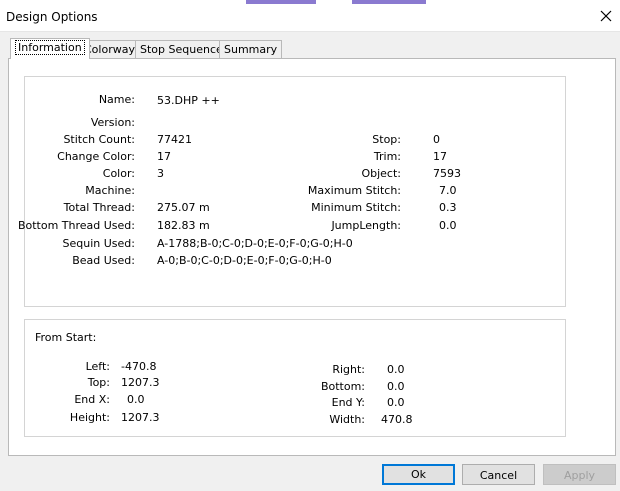  What do you see at coordinates (118, 173) in the screenshot?
I see `color-label: Color:` at bounding box center [118, 173].